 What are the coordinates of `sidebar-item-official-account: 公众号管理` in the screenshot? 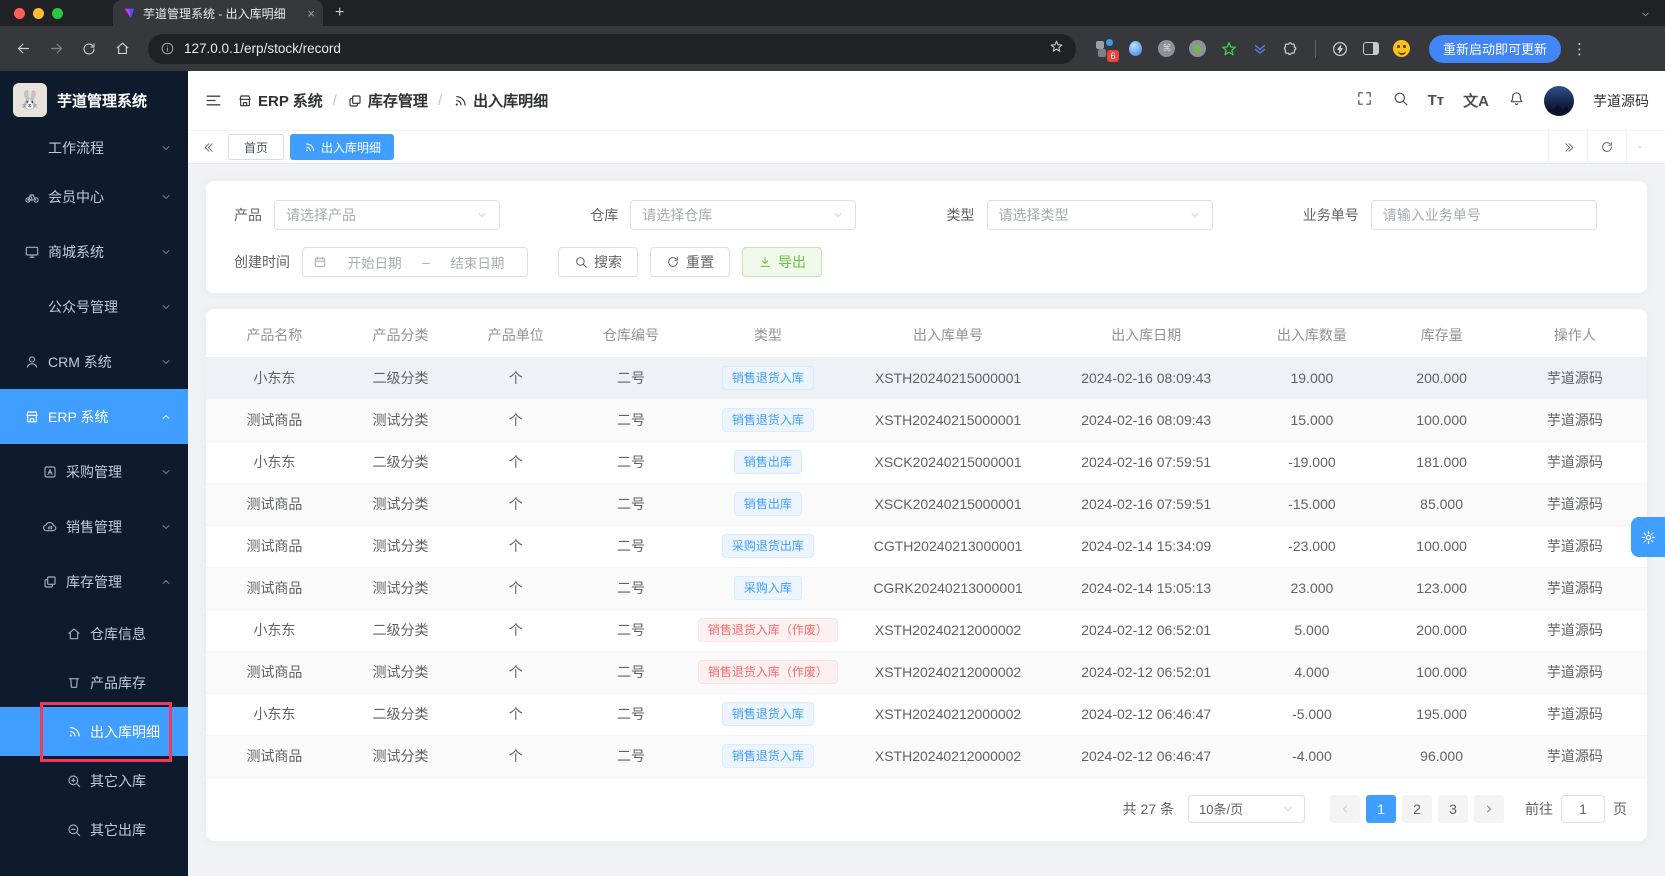 It's located at (94, 306).